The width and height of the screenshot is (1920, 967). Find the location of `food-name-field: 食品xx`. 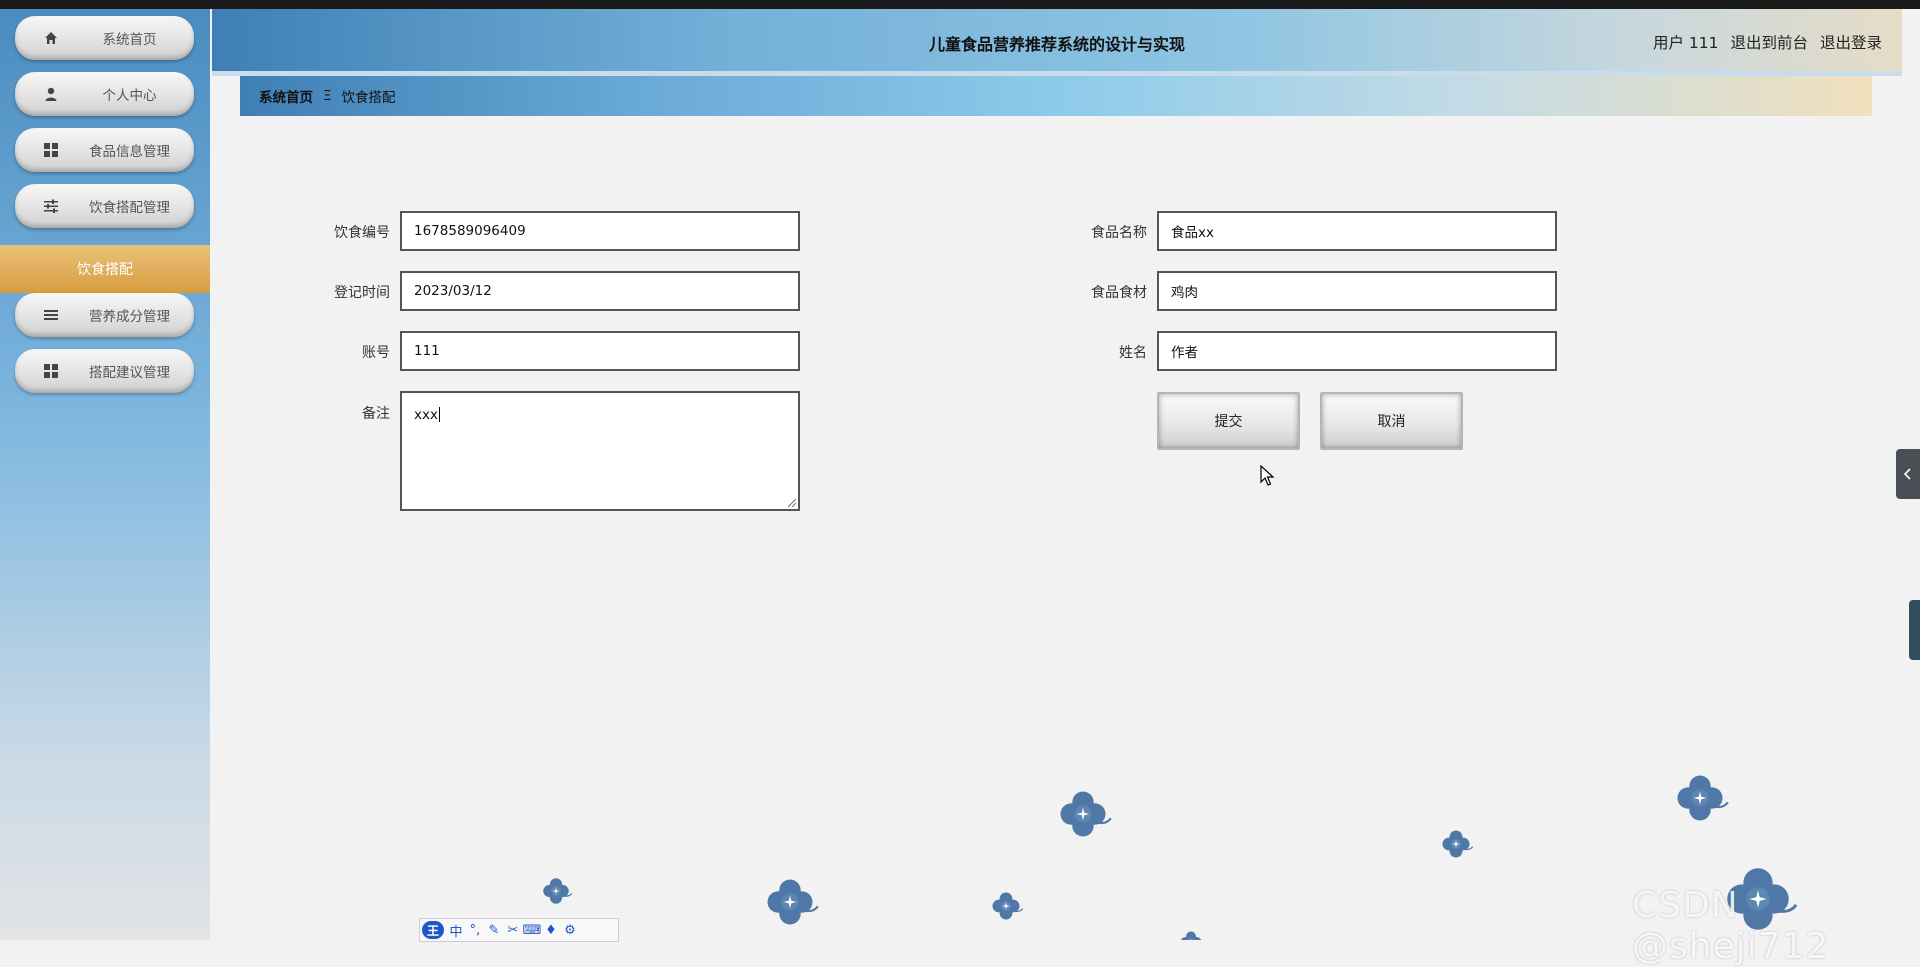

food-name-field: 食品xx is located at coordinates (1357, 231).